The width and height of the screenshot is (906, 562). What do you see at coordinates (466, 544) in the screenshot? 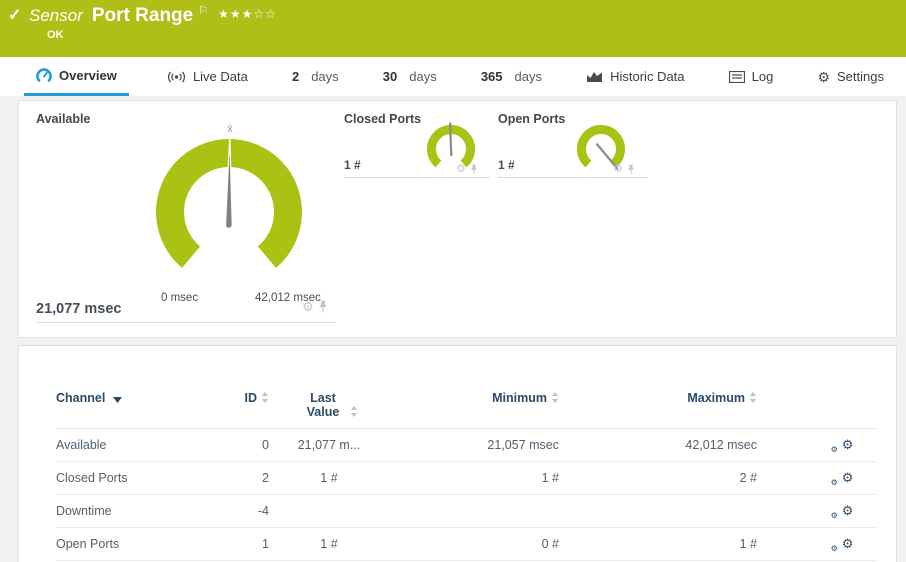
I see `table-row: Open Ports 1 1 # 0 # 1 # ⚙ ⚙` at bounding box center [466, 544].